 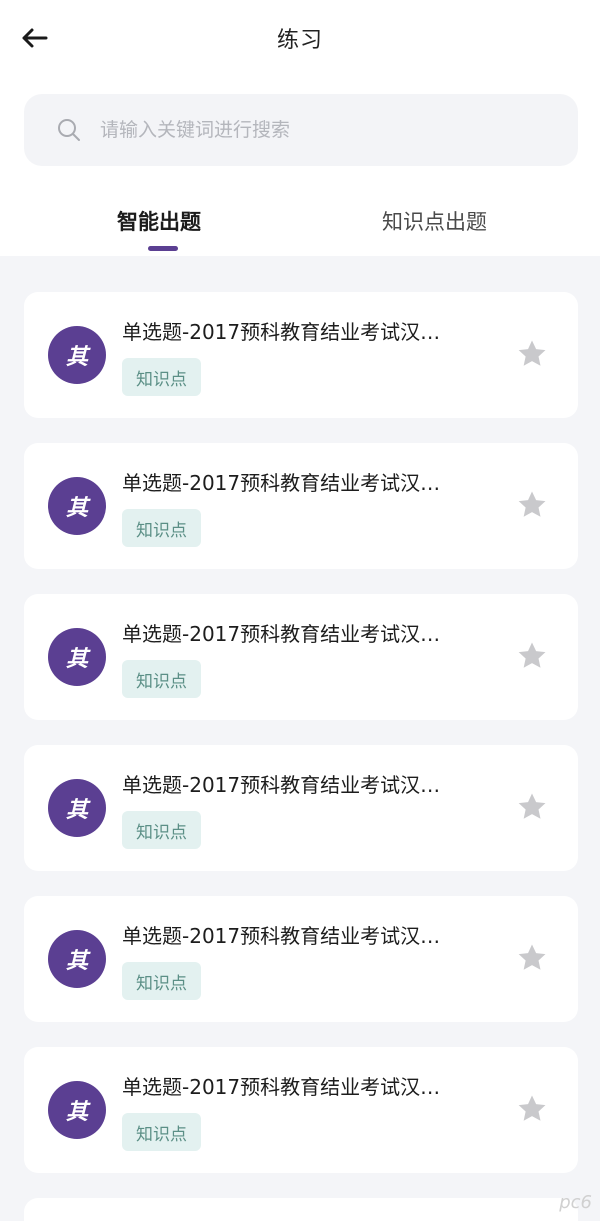 What do you see at coordinates (299, 40) in the screenshot?
I see `page-title: 练习` at bounding box center [299, 40].